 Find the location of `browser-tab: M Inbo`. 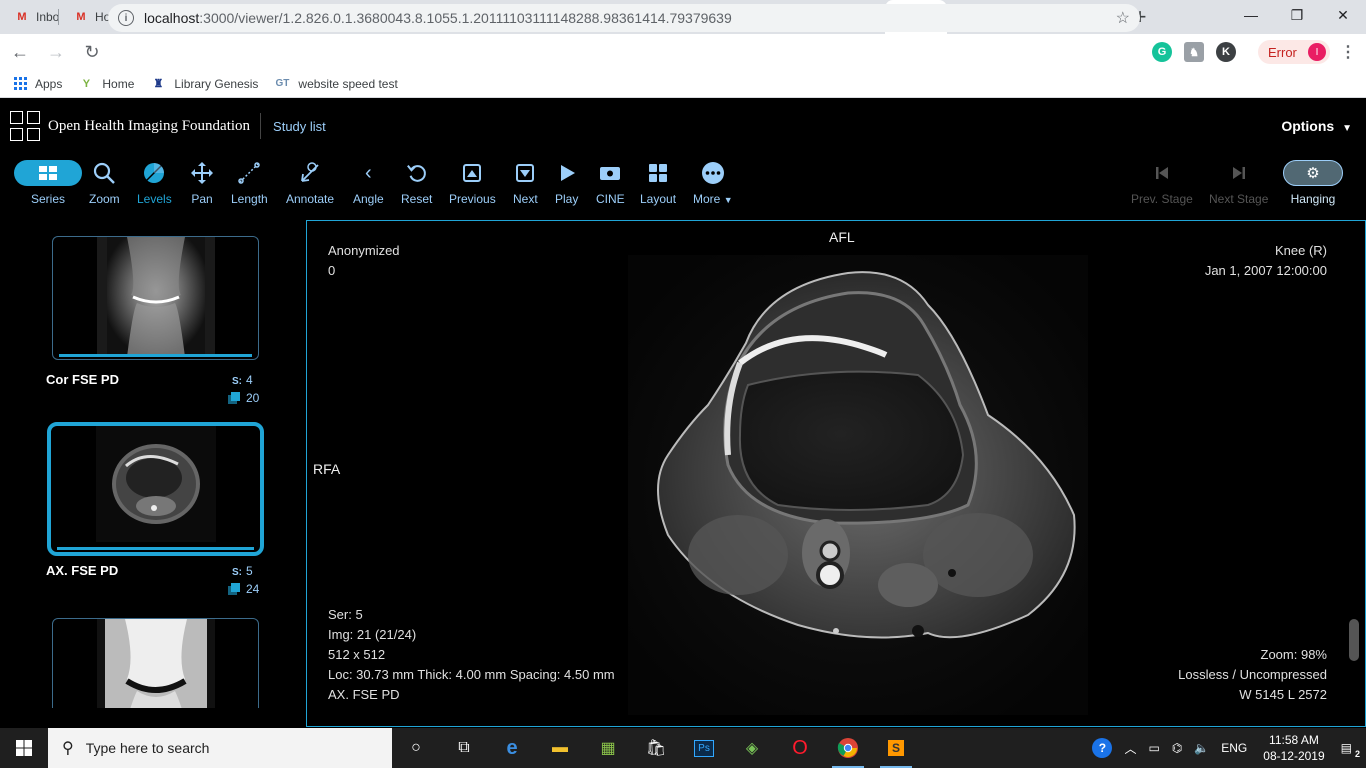

browser-tab: M Inbo is located at coordinates (29, 17).